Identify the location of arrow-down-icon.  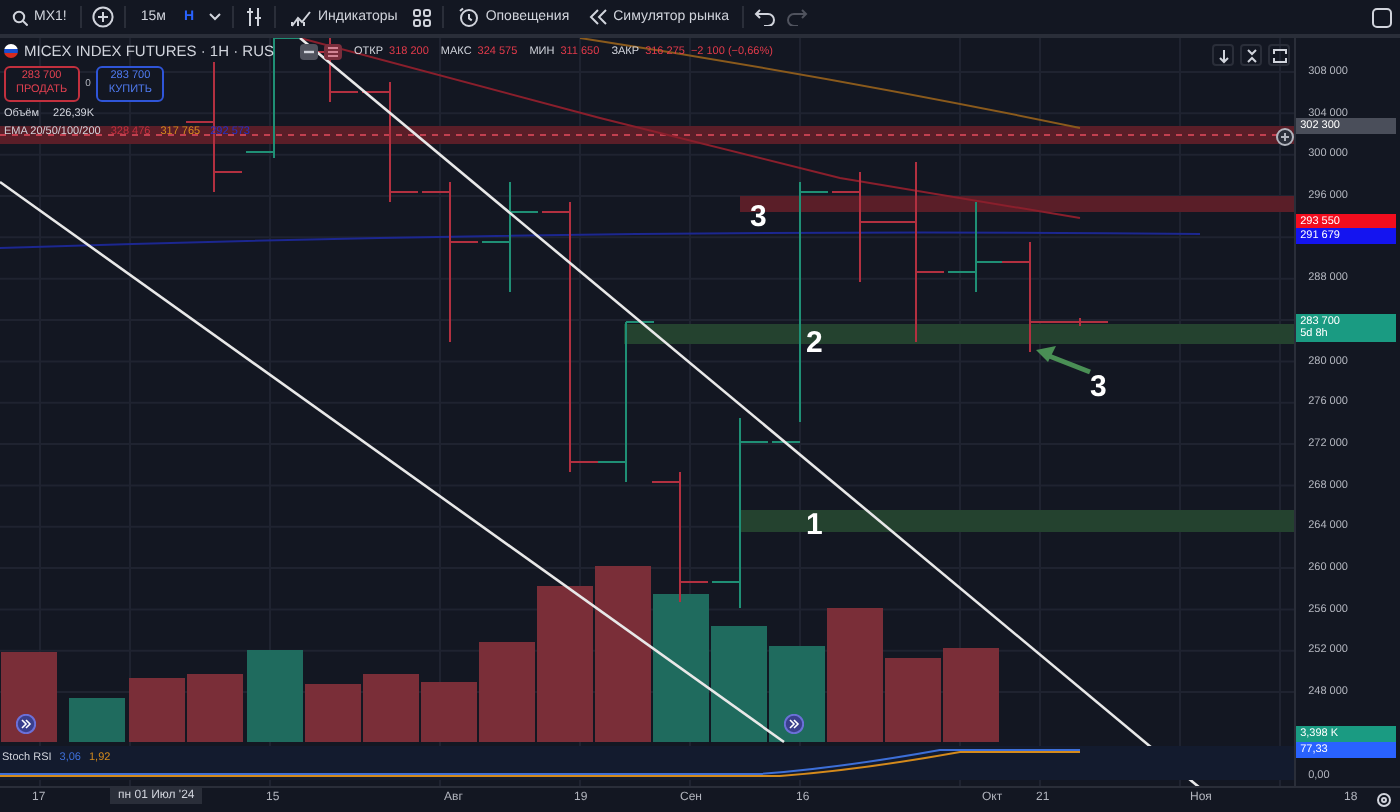
(1223, 55).